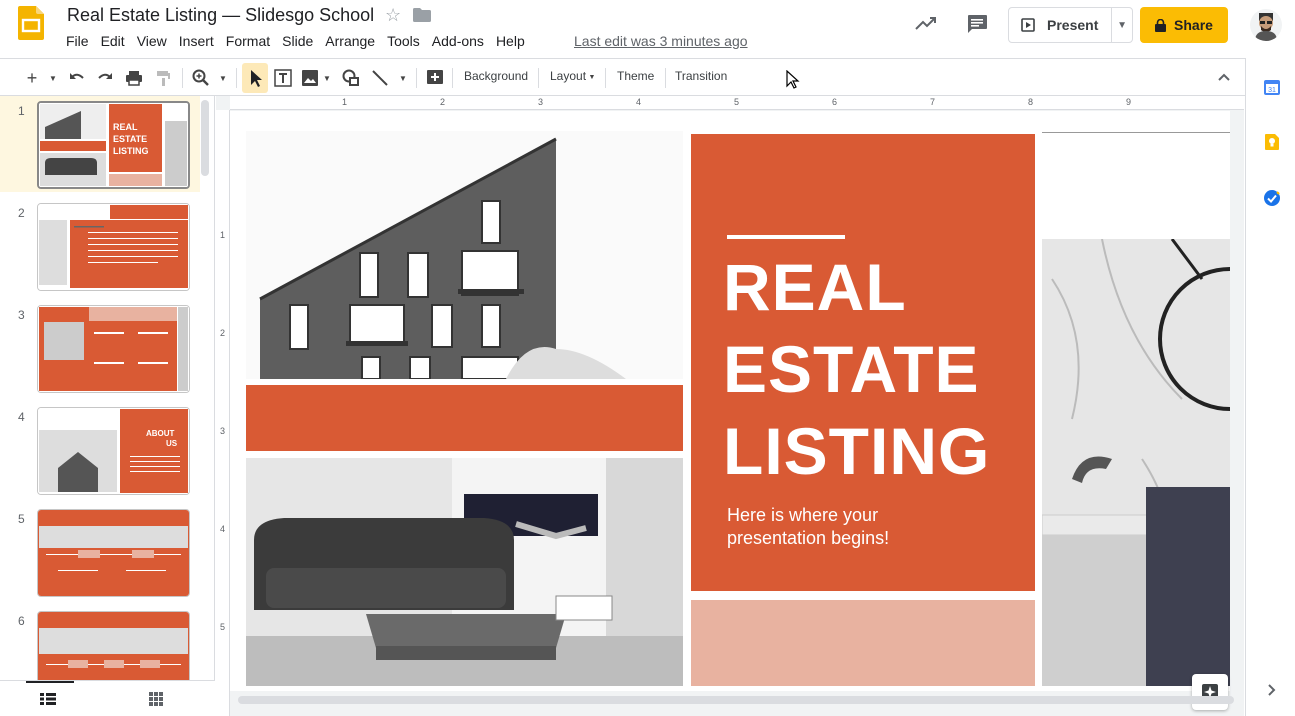 The width and height of the screenshot is (1295, 716). What do you see at coordinates (926, 23) in the screenshot?
I see `activity-trend-icon` at bounding box center [926, 23].